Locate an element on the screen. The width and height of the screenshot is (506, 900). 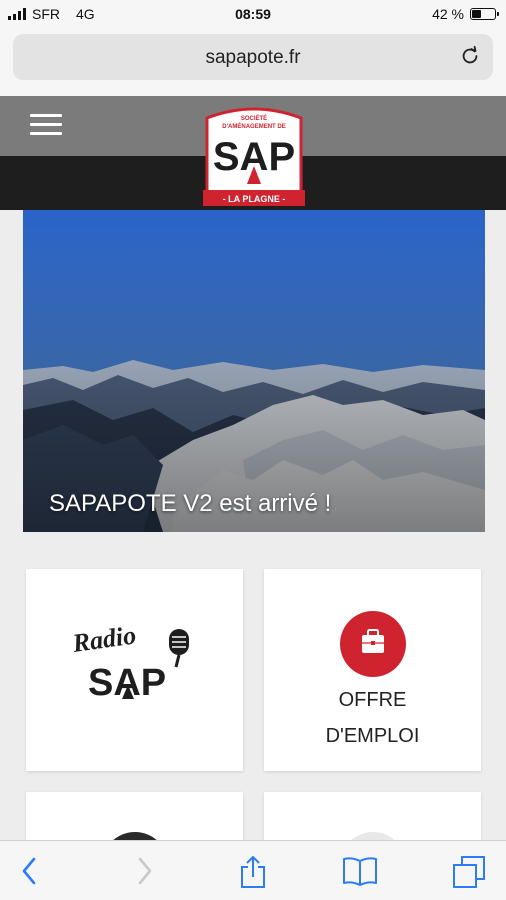
clock: 08:59 is located at coordinates (253, 14).